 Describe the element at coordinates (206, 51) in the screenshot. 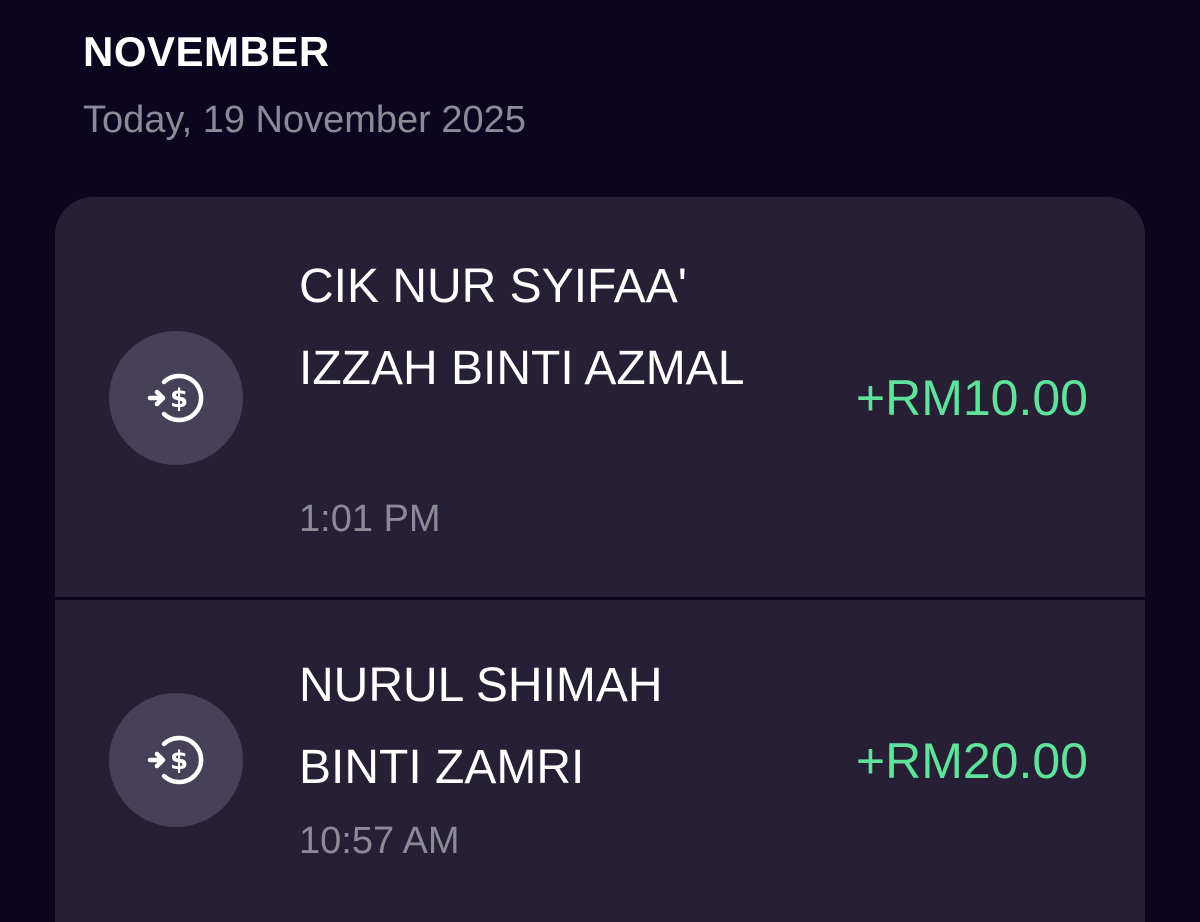

I see `month-heading: NOVEMBER` at that location.